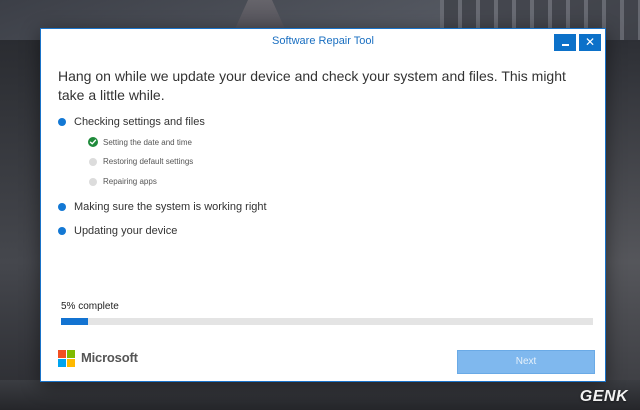 This screenshot has width=640, height=410. Describe the element at coordinates (320, 395) in the screenshot. I see `background-floor` at that location.